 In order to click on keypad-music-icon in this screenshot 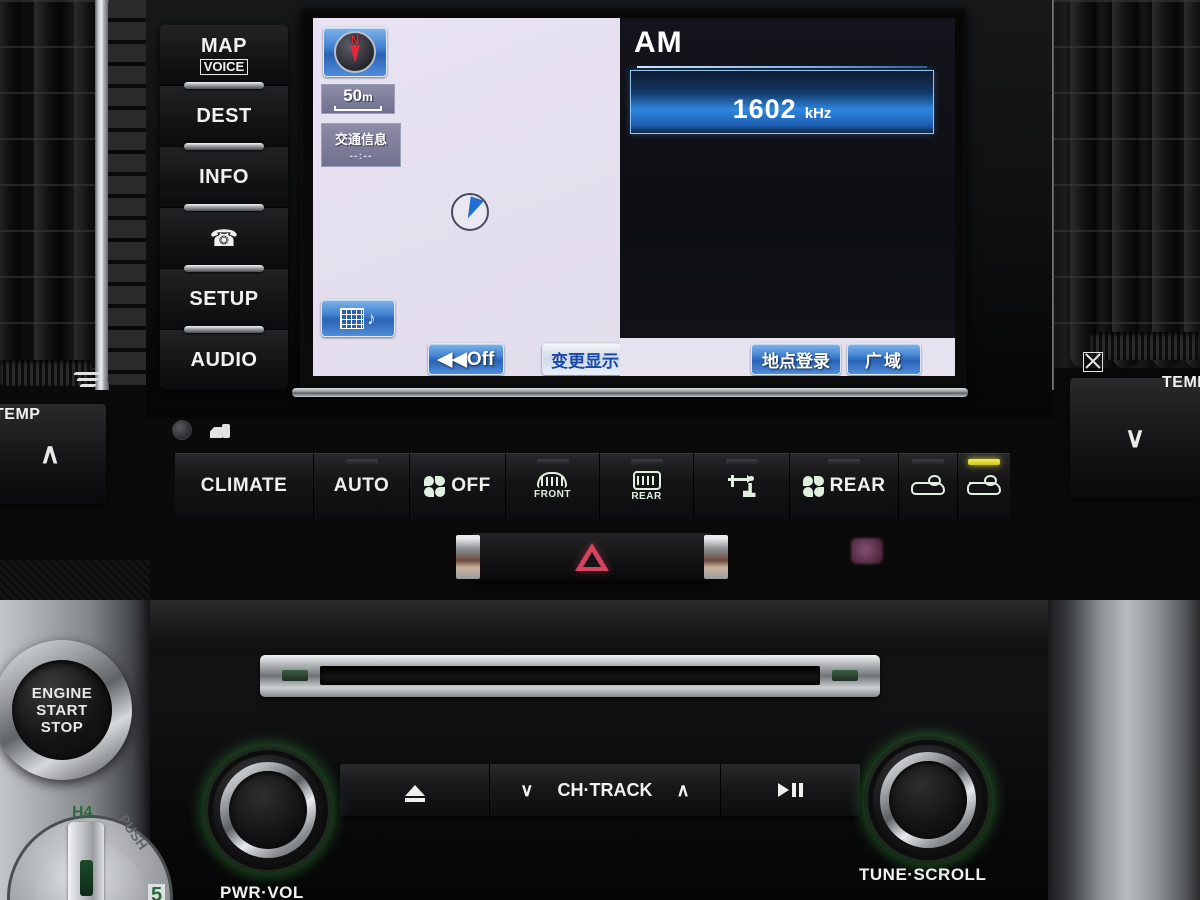, I will do `click(352, 318)`.